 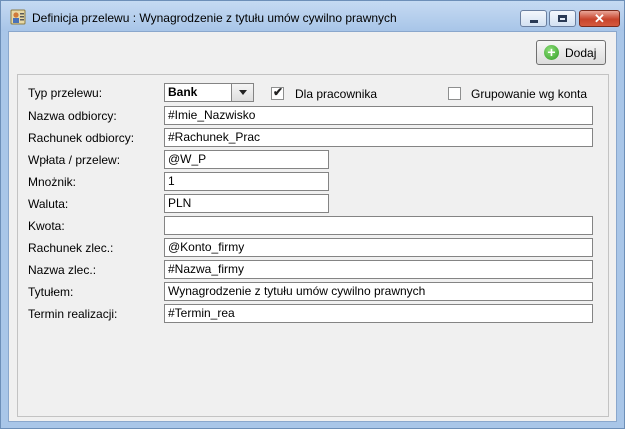 What do you see at coordinates (551, 52) in the screenshot?
I see `plus-circle-icon: +` at bounding box center [551, 52].